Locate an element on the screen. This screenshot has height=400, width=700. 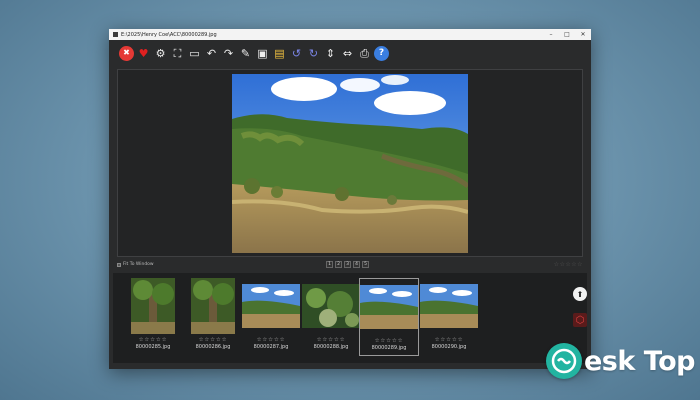
save-as-icon: ▤ is located at coordinates (279, 53).